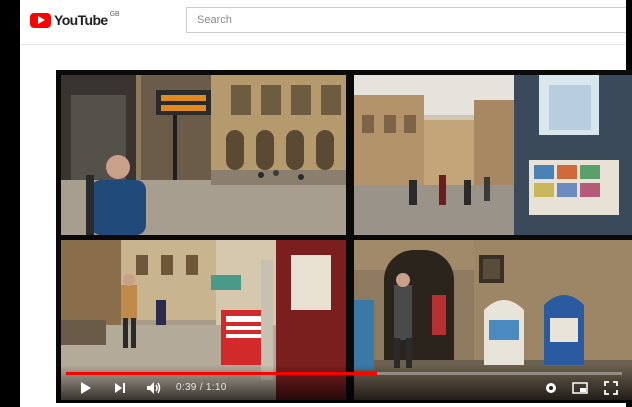 The width and height of the screenshot is (632, 407). Describe the element at coordinates (201, 387) in the screenshot. I see `time-display: 0:39 / 1:10` at that location.